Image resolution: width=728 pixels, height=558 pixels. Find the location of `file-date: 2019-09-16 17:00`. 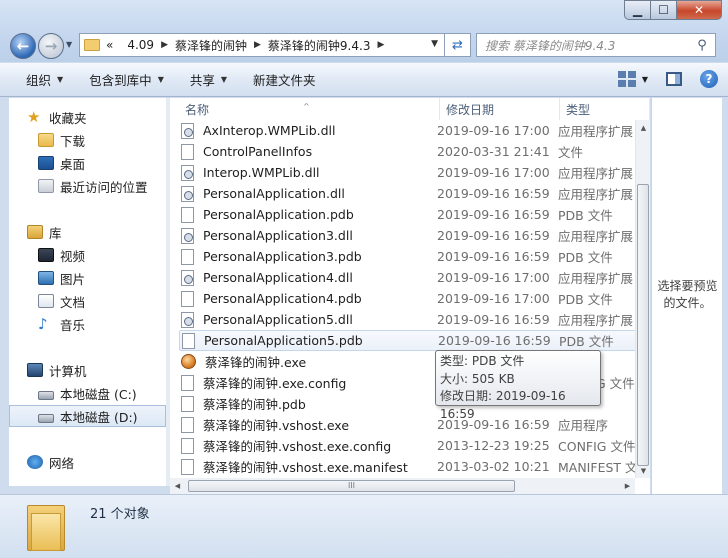

file-date: 2019-09-16 17:00 is located at coordinates (493, 172).